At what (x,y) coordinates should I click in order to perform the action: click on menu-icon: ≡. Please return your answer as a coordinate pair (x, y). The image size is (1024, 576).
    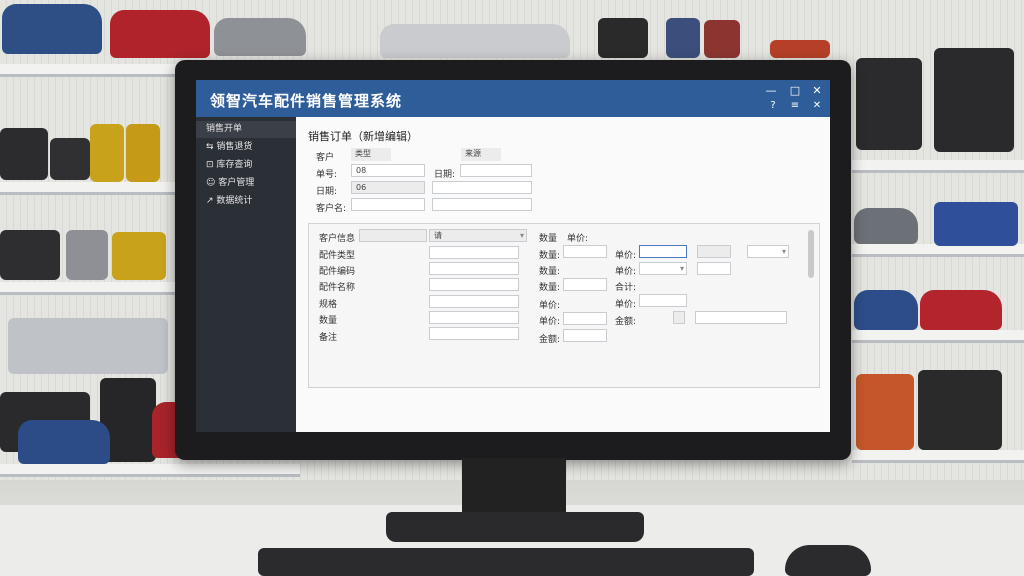
    Looking at the image, I should click on (795, 105).